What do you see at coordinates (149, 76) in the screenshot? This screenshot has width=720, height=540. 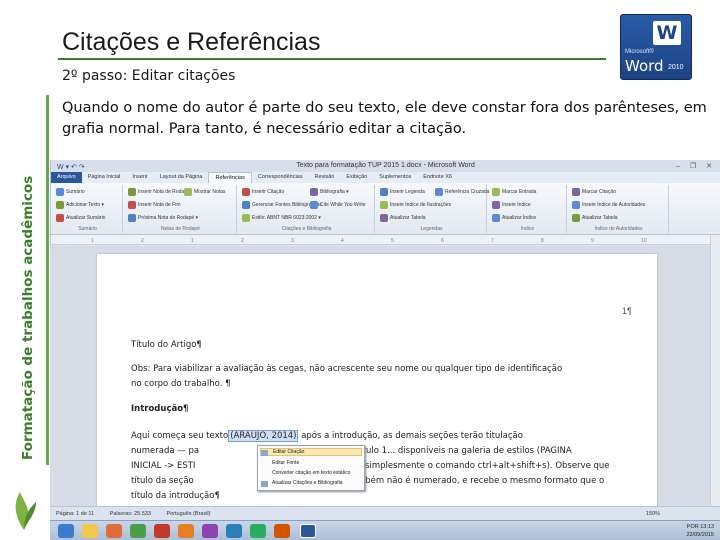 I see `page-subtitle: 2º passo: Editar citações` at bounding box center [149, 76].